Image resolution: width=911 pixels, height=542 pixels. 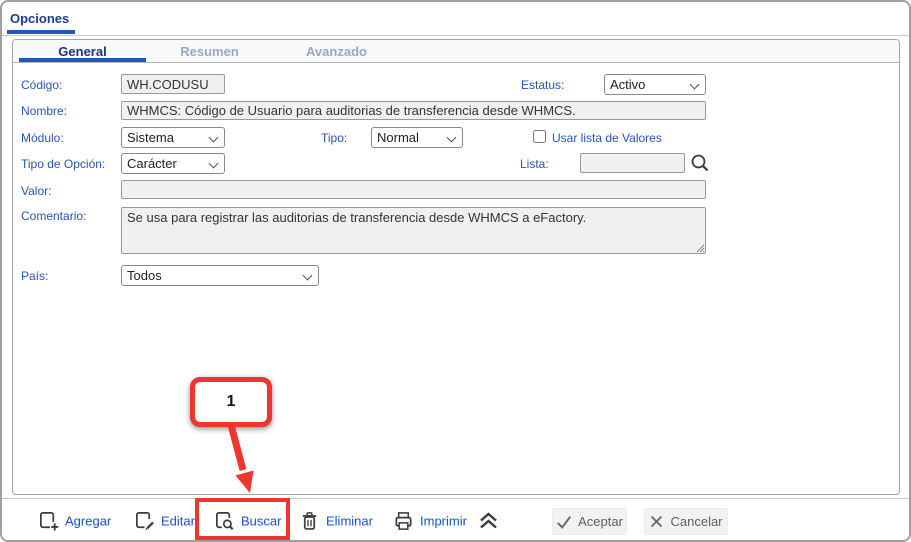 I want to click on nombre-label: Nombre:, so click(x=44, y=111).